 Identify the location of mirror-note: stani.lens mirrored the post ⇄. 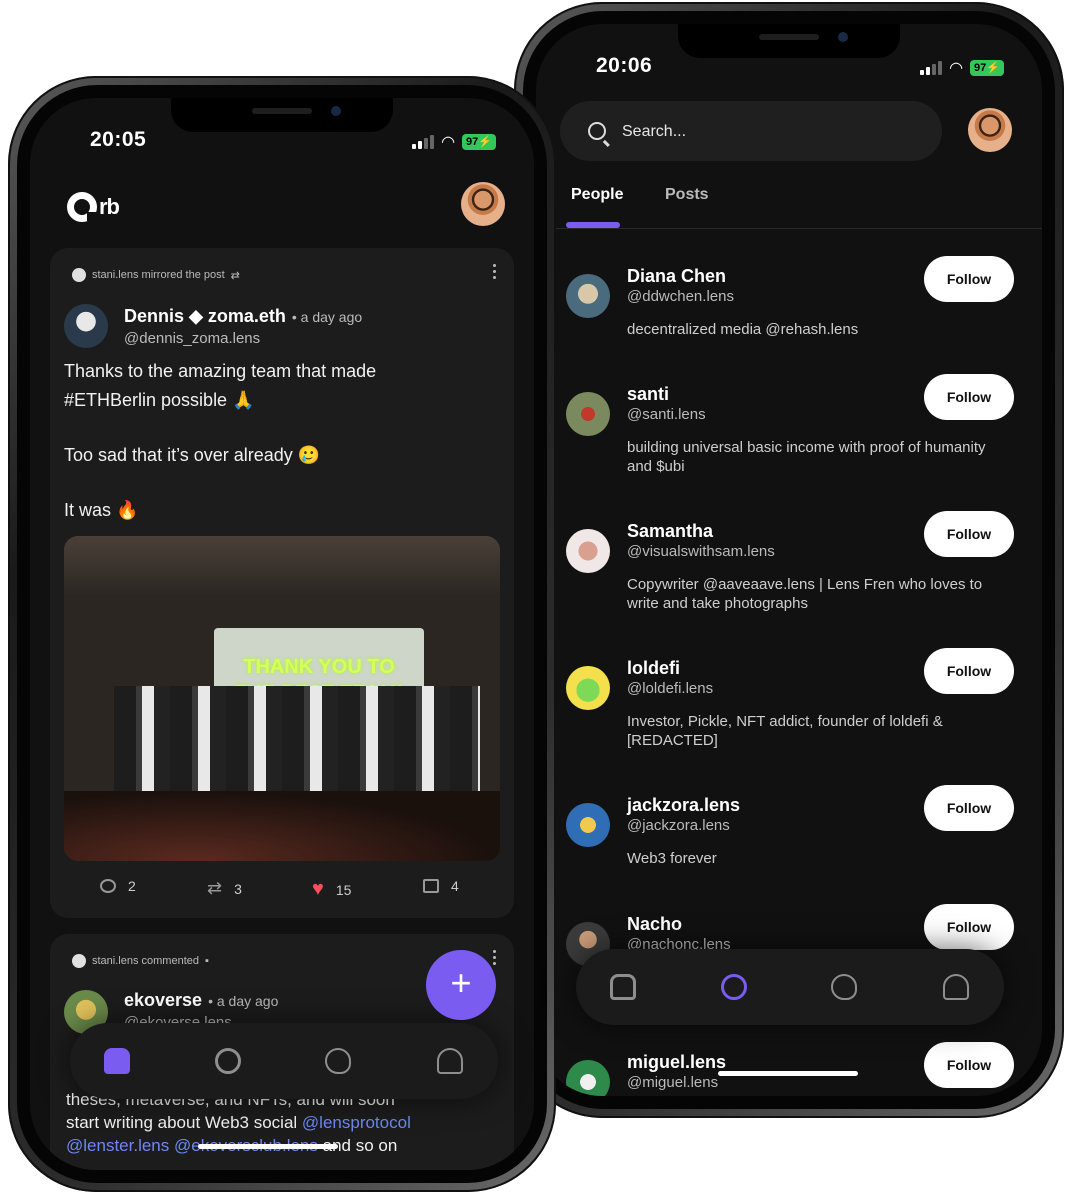
(156, 275).